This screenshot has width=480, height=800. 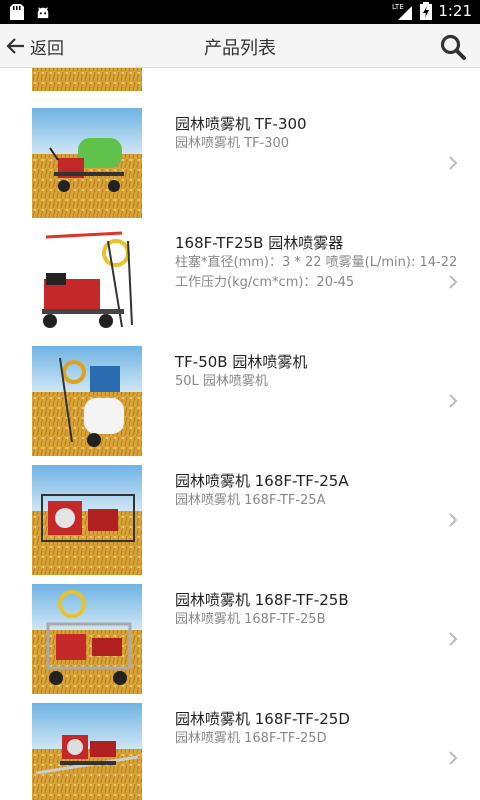 What do you see at coordinates (265, 282) in the screenshot?
I see `product-desc: 工作压力(kg/cm*cm)：20-45` at bounding box center [265, 282].